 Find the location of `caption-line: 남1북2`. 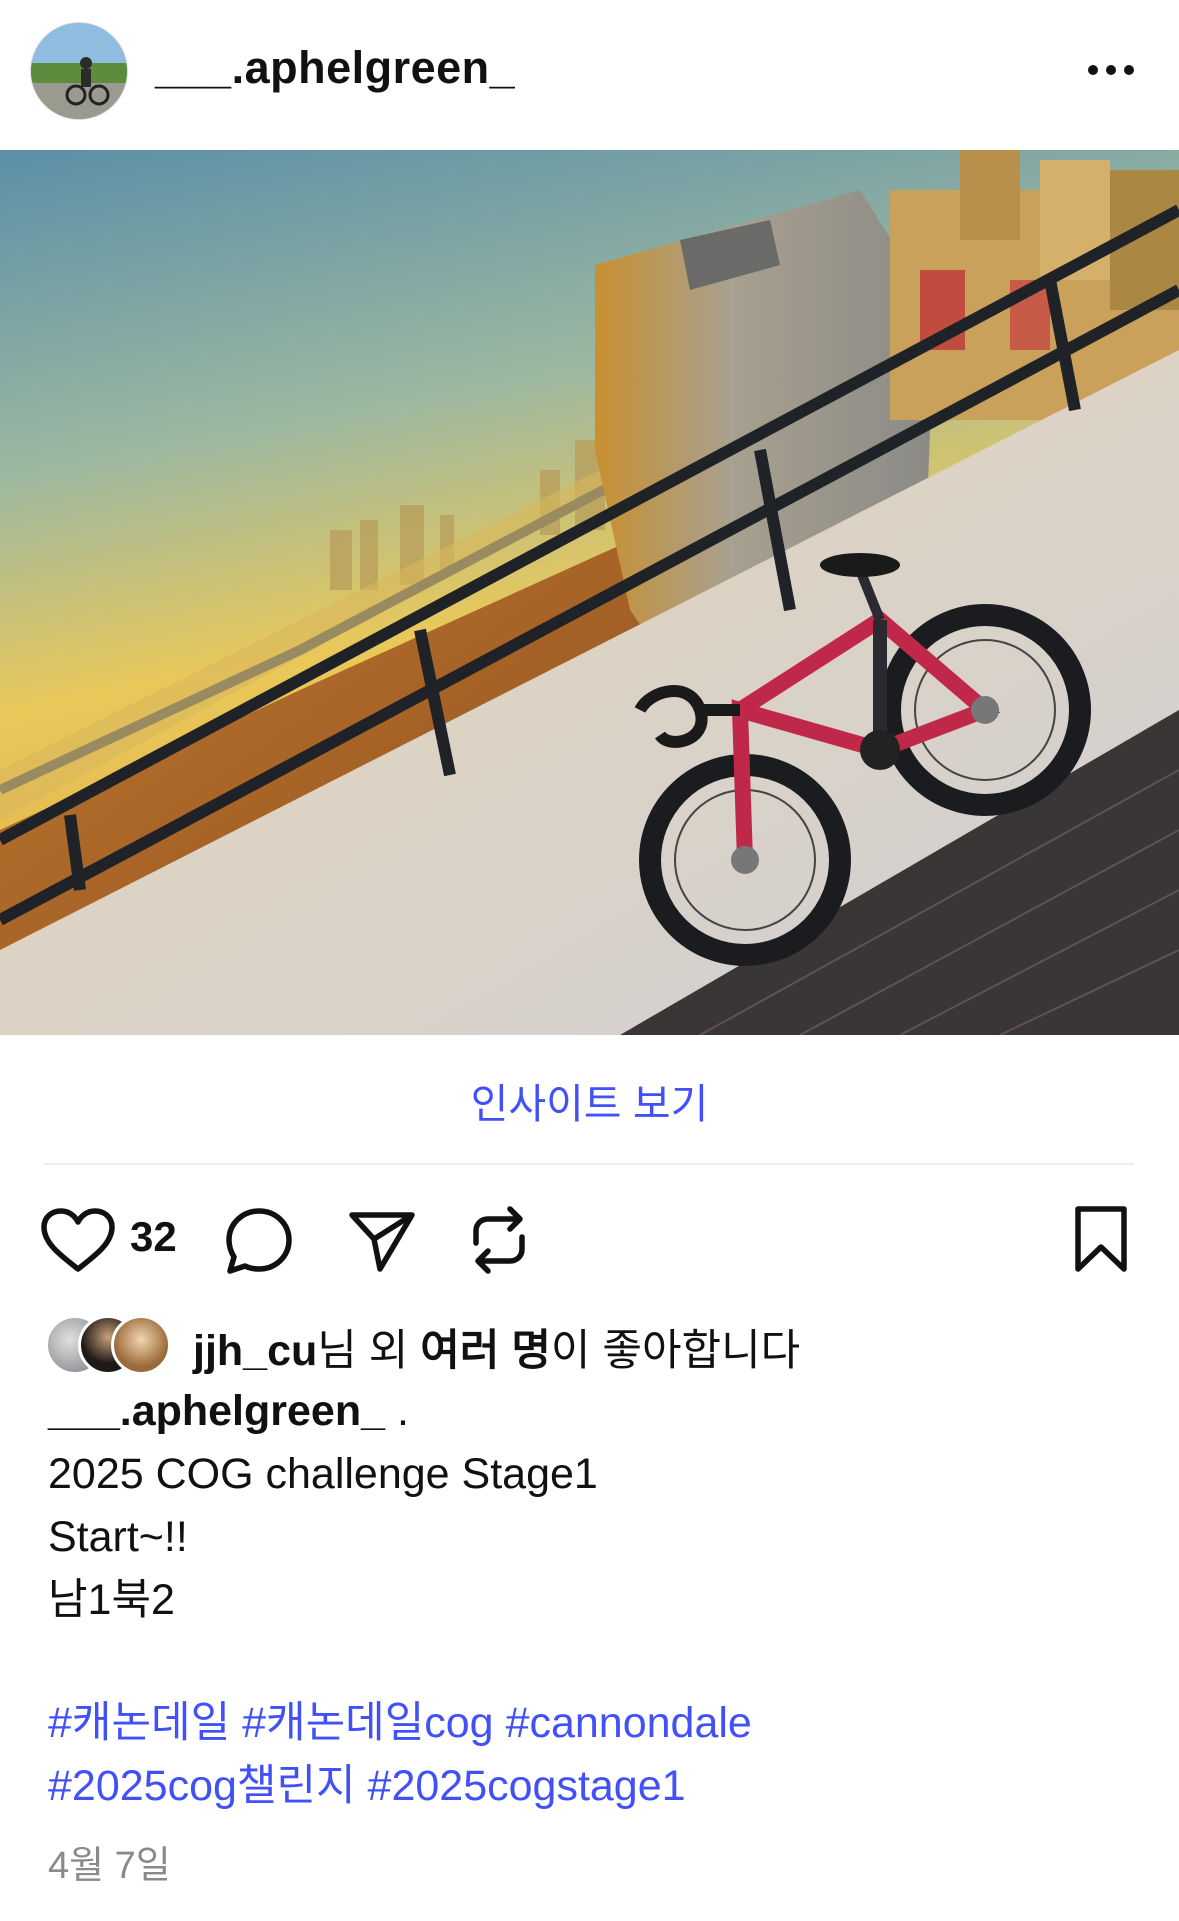

caption-line: 남1북2 is located at coordinates (111, 1600).